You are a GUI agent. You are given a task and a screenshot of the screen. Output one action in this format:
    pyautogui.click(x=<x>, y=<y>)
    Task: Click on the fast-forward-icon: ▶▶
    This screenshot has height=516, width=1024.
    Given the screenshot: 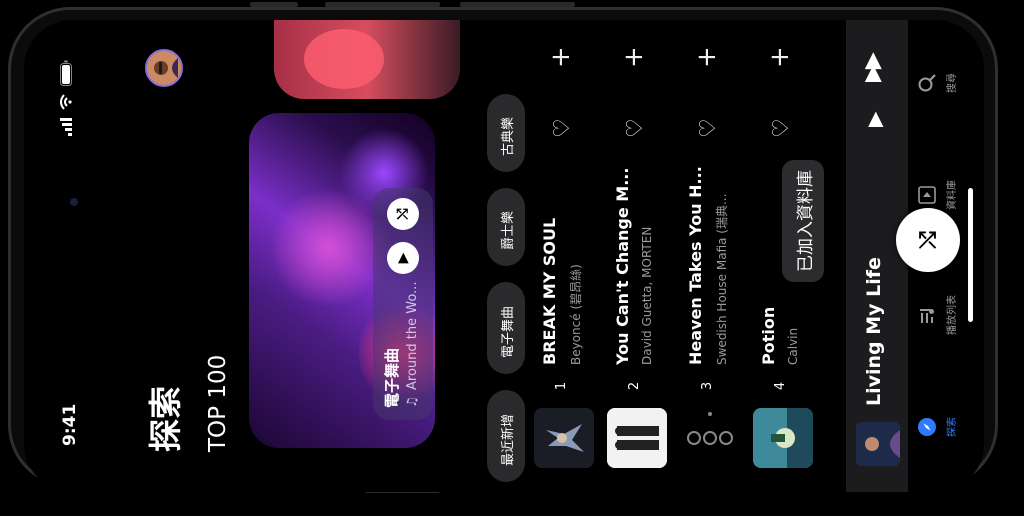 What is the action you would take?
    pyautogui.click(x=872, y=69)
    